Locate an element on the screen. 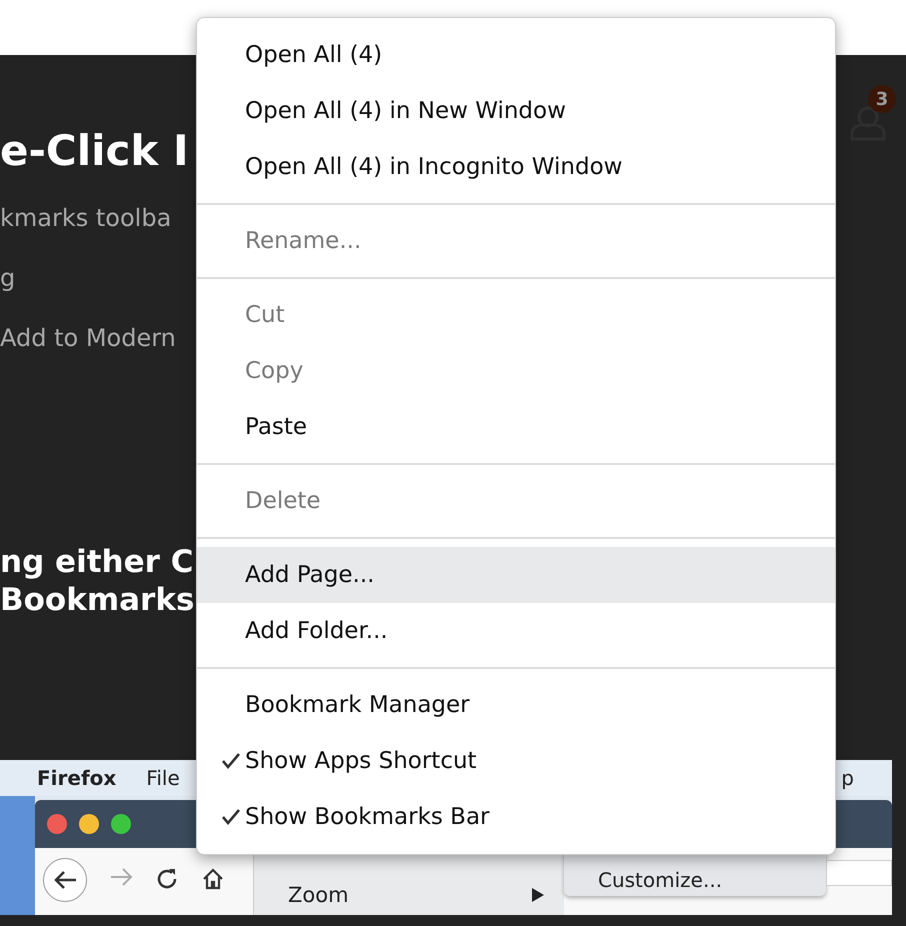  menu-item: Paste is located at coordinates (516, 427).